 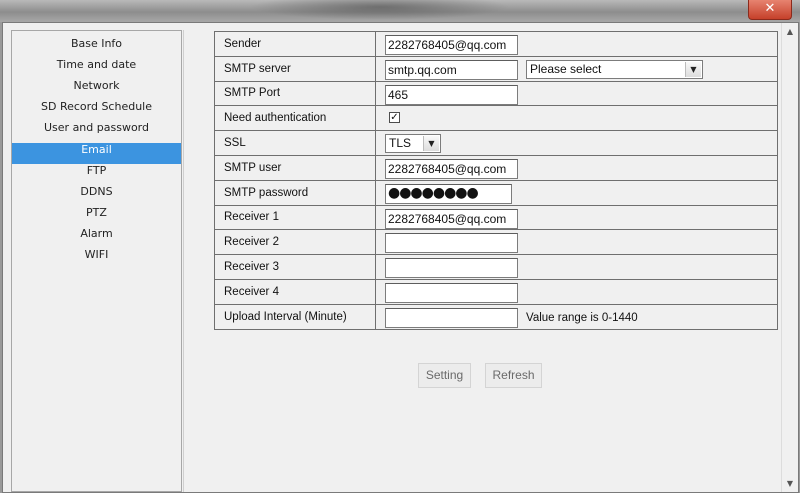 I want to click on receiver3-label: Receiver 3, so click(x=295, y=267).